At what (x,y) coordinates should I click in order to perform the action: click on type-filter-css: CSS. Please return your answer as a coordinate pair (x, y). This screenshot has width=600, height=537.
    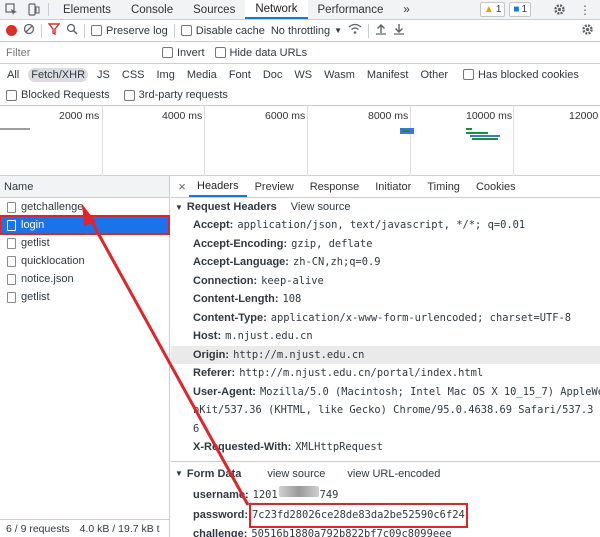
    Looking at the image, I should click on (133, 75).